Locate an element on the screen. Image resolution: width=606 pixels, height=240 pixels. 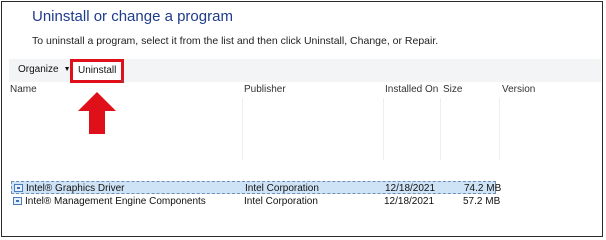
program-size: 57.2 MB is located at coordinates (482, 201).